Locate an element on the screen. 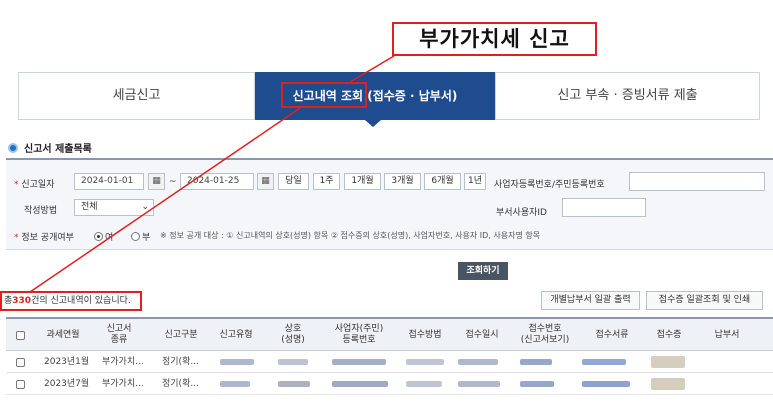 The image size is (773, 420). disclosure-label-text: 정보 공개여부 is located at coordinates (47, 238).